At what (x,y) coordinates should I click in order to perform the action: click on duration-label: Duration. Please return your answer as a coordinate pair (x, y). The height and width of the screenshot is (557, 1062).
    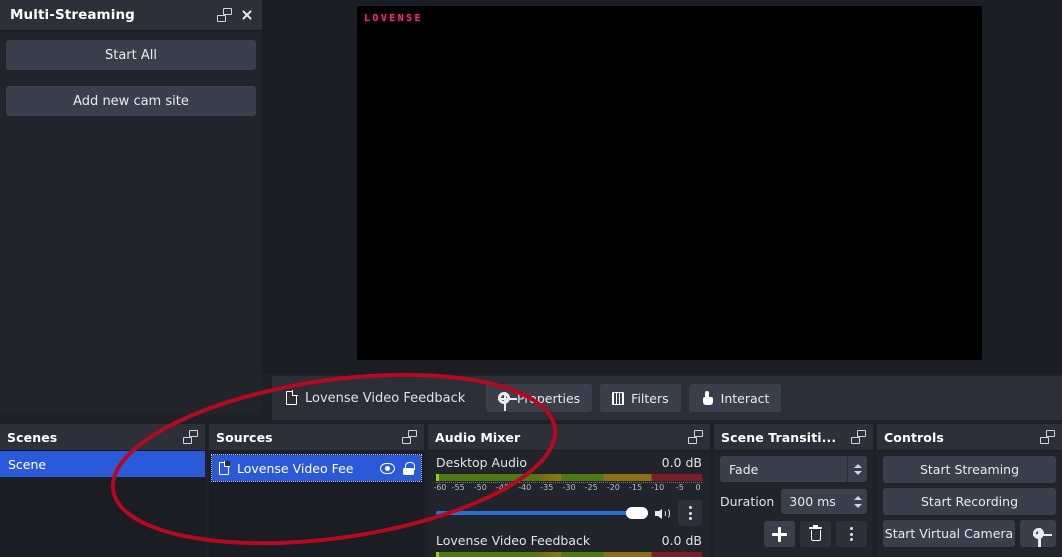
    Looking at the image, I should click on (747, 501).